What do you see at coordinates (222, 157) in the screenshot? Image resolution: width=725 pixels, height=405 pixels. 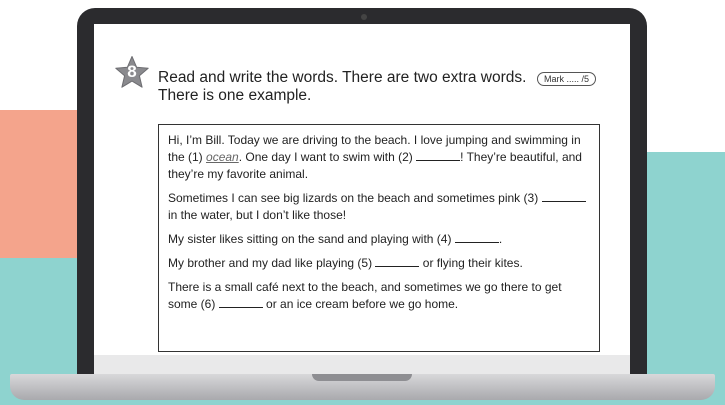 I see `example-answer: ocean` at bounding box center [222, 157].